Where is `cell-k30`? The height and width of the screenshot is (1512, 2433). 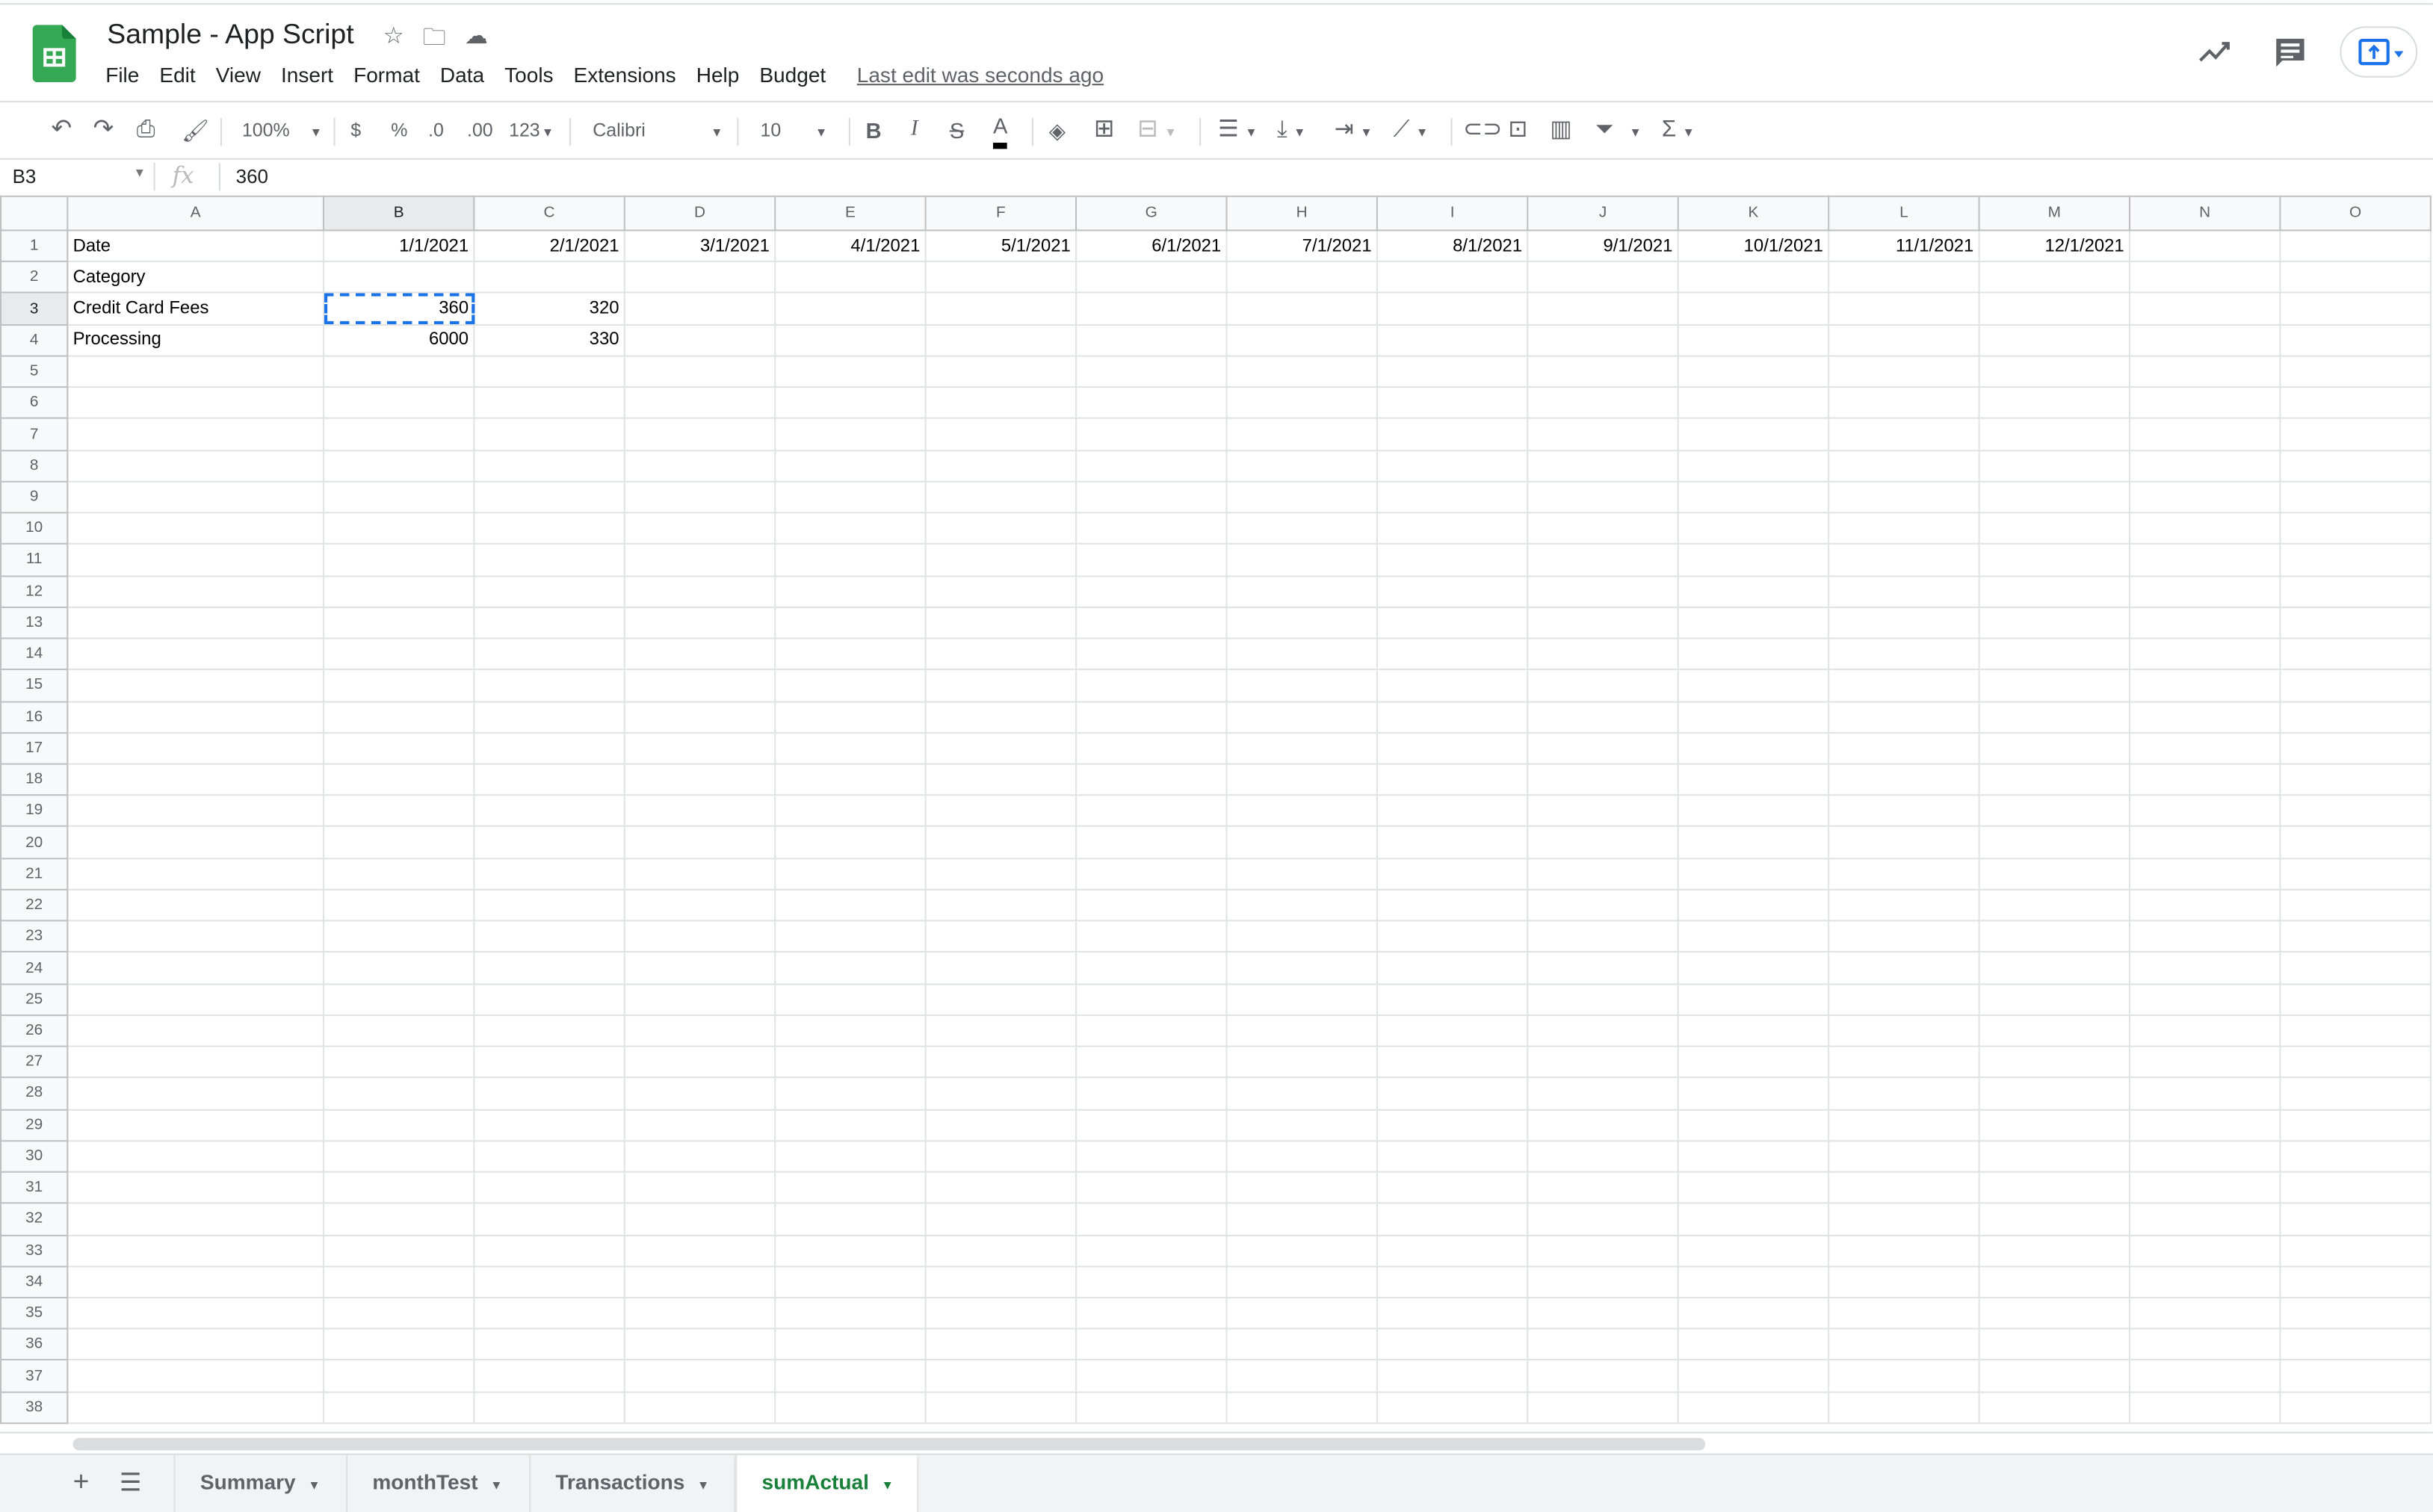
cell-k30 is located at coordinates (1753, 1156).